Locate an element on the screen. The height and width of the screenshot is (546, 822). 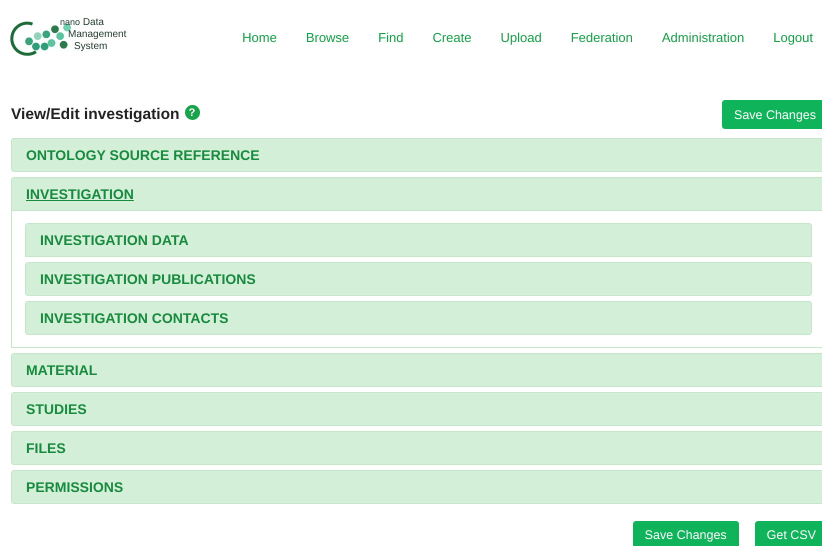
logo-text: Data is located at coordinates (93, 22).